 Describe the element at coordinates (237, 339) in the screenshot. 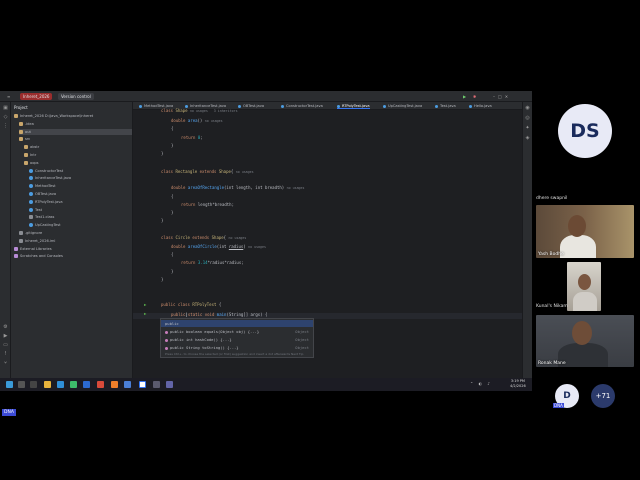

I see `completion-item: public int hashCode() {...} Object` at that location.